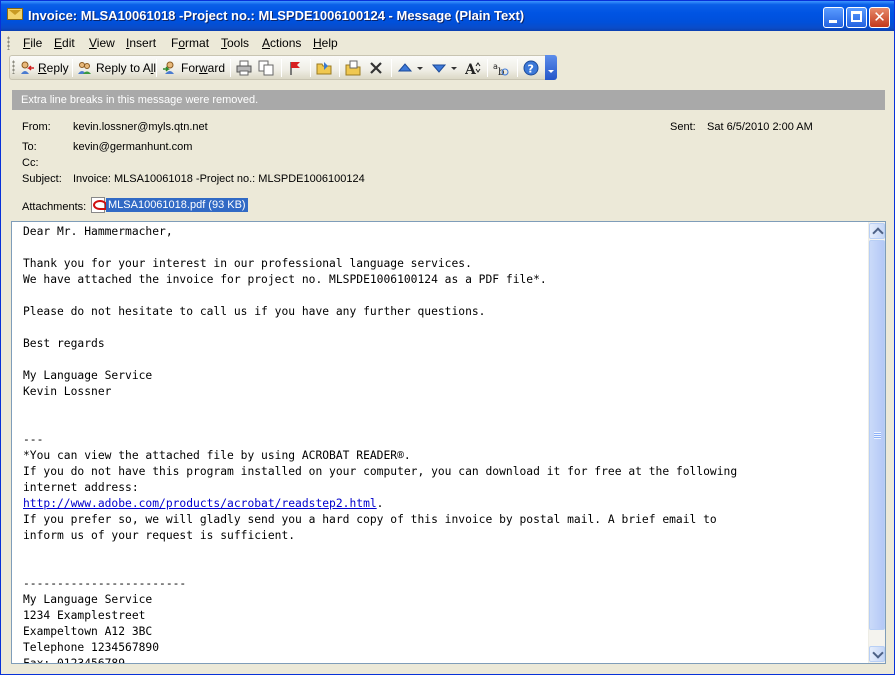  I want to click on maximize-icon, so click(856, 16).